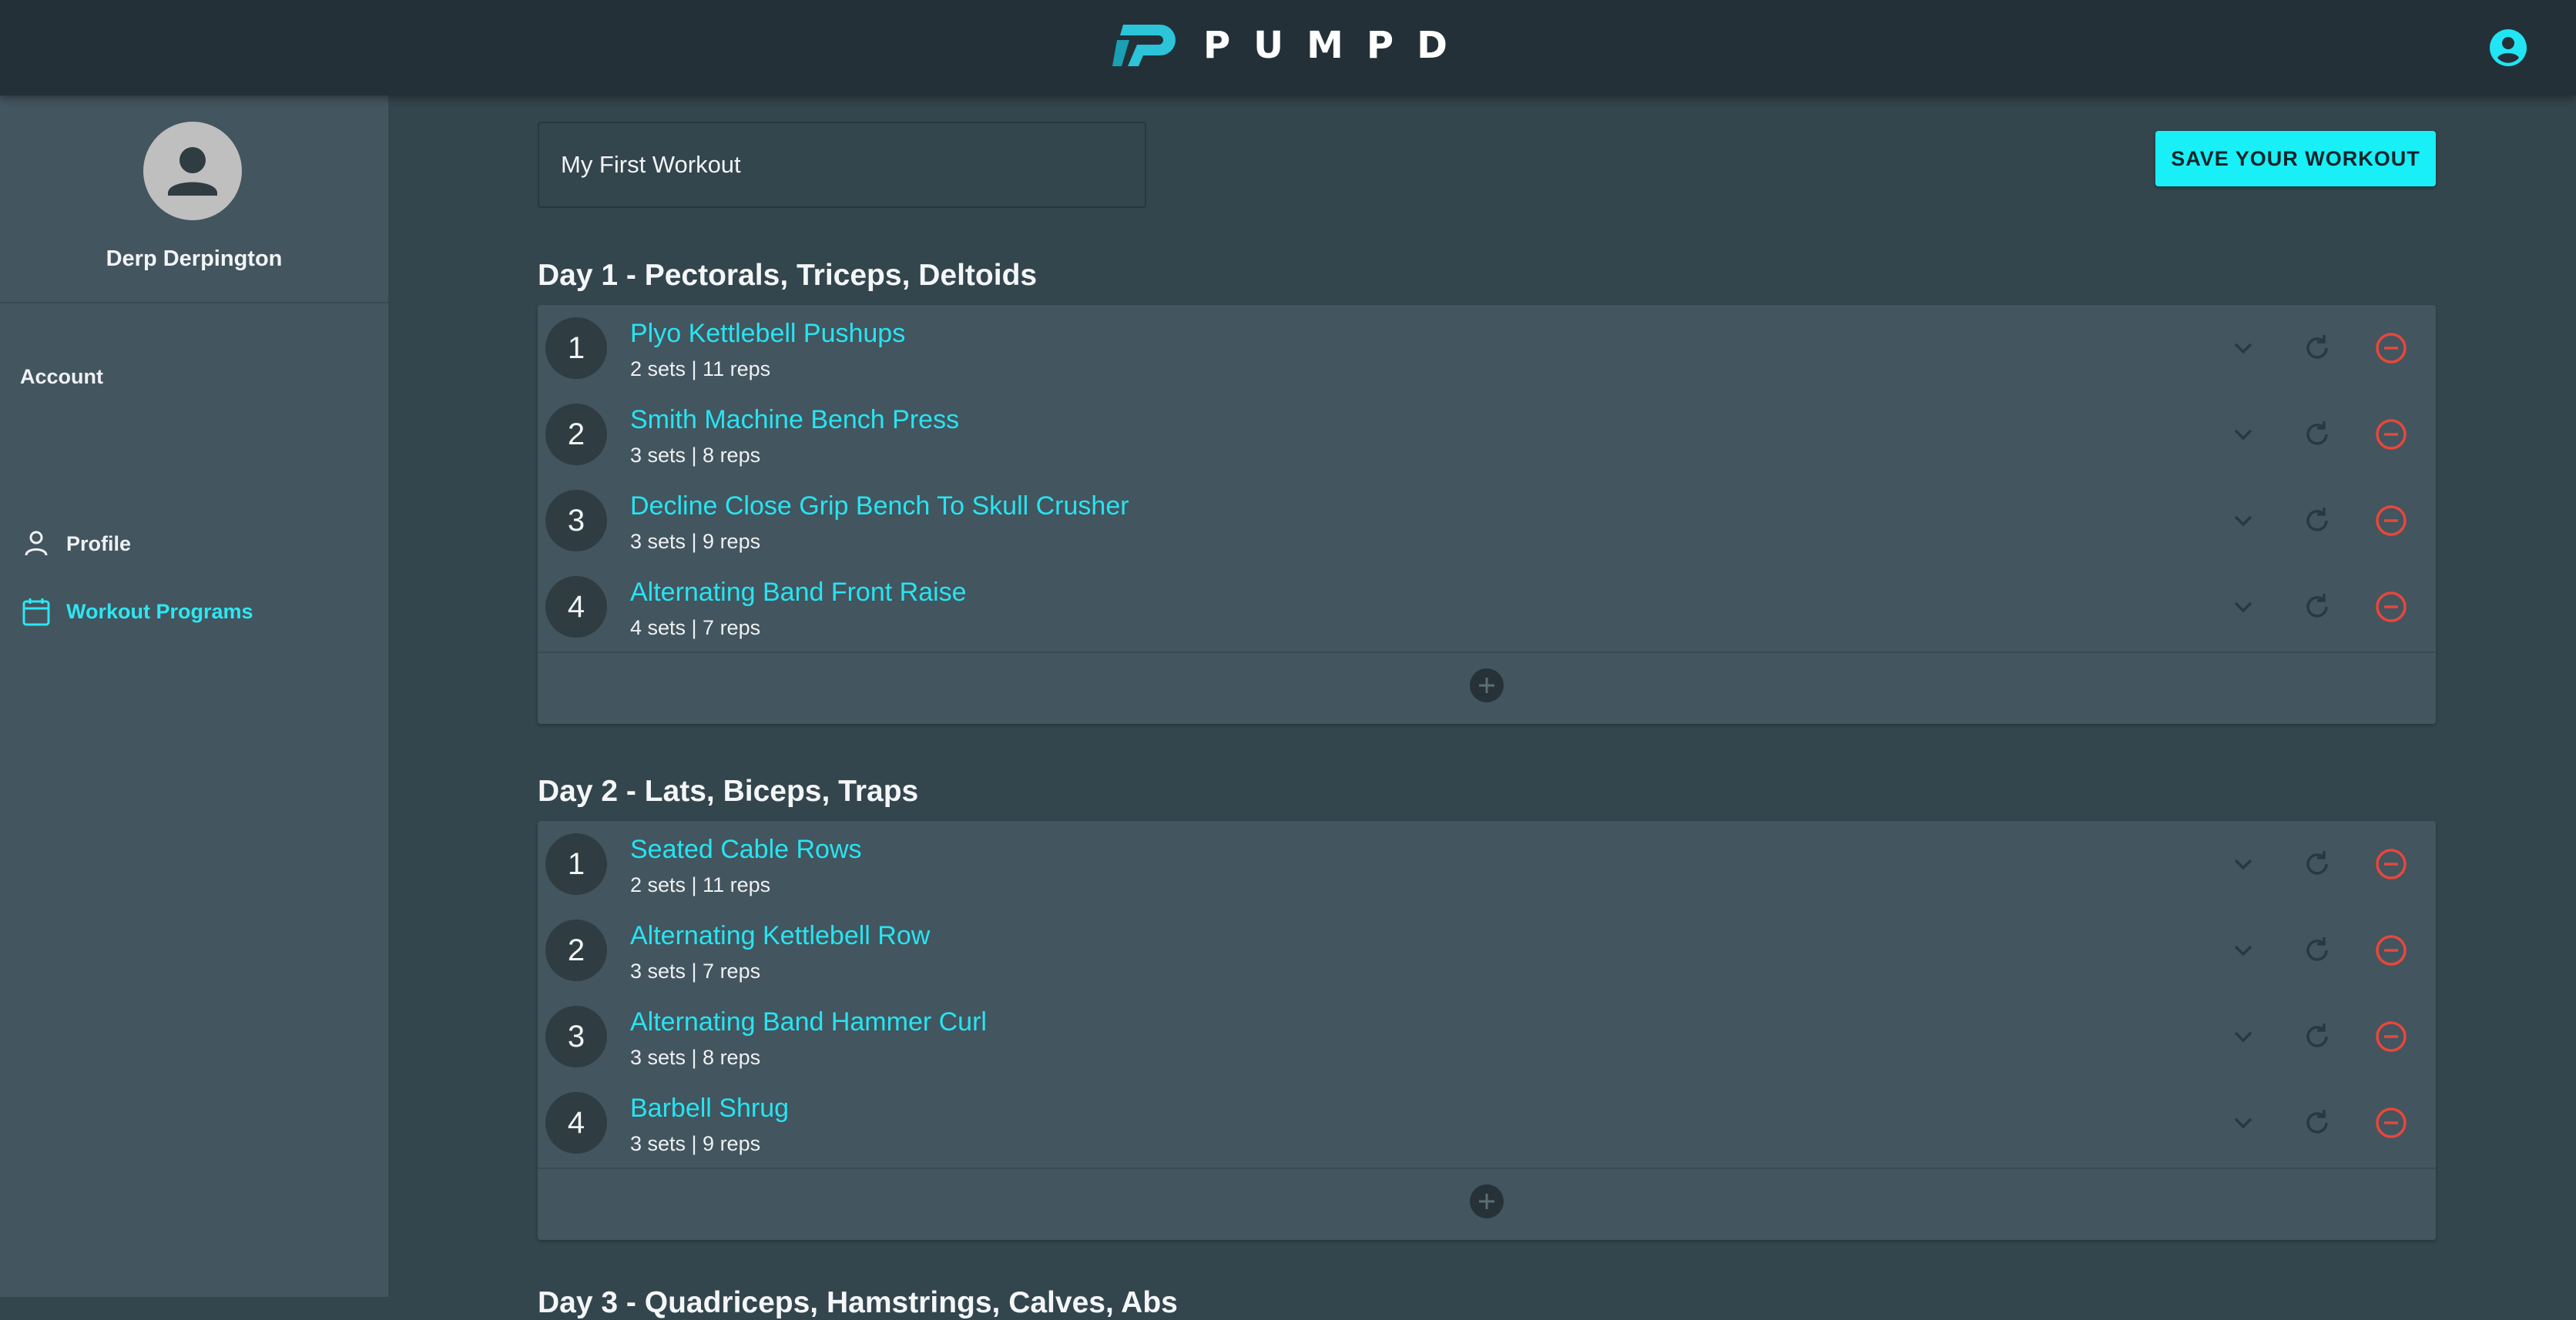 The image size is (2576, 1320). Describe the element at coordinates (2295, 158) in the screenshot. I see `save-workout-button: SAVE YOUR WORKOUT` at that location.